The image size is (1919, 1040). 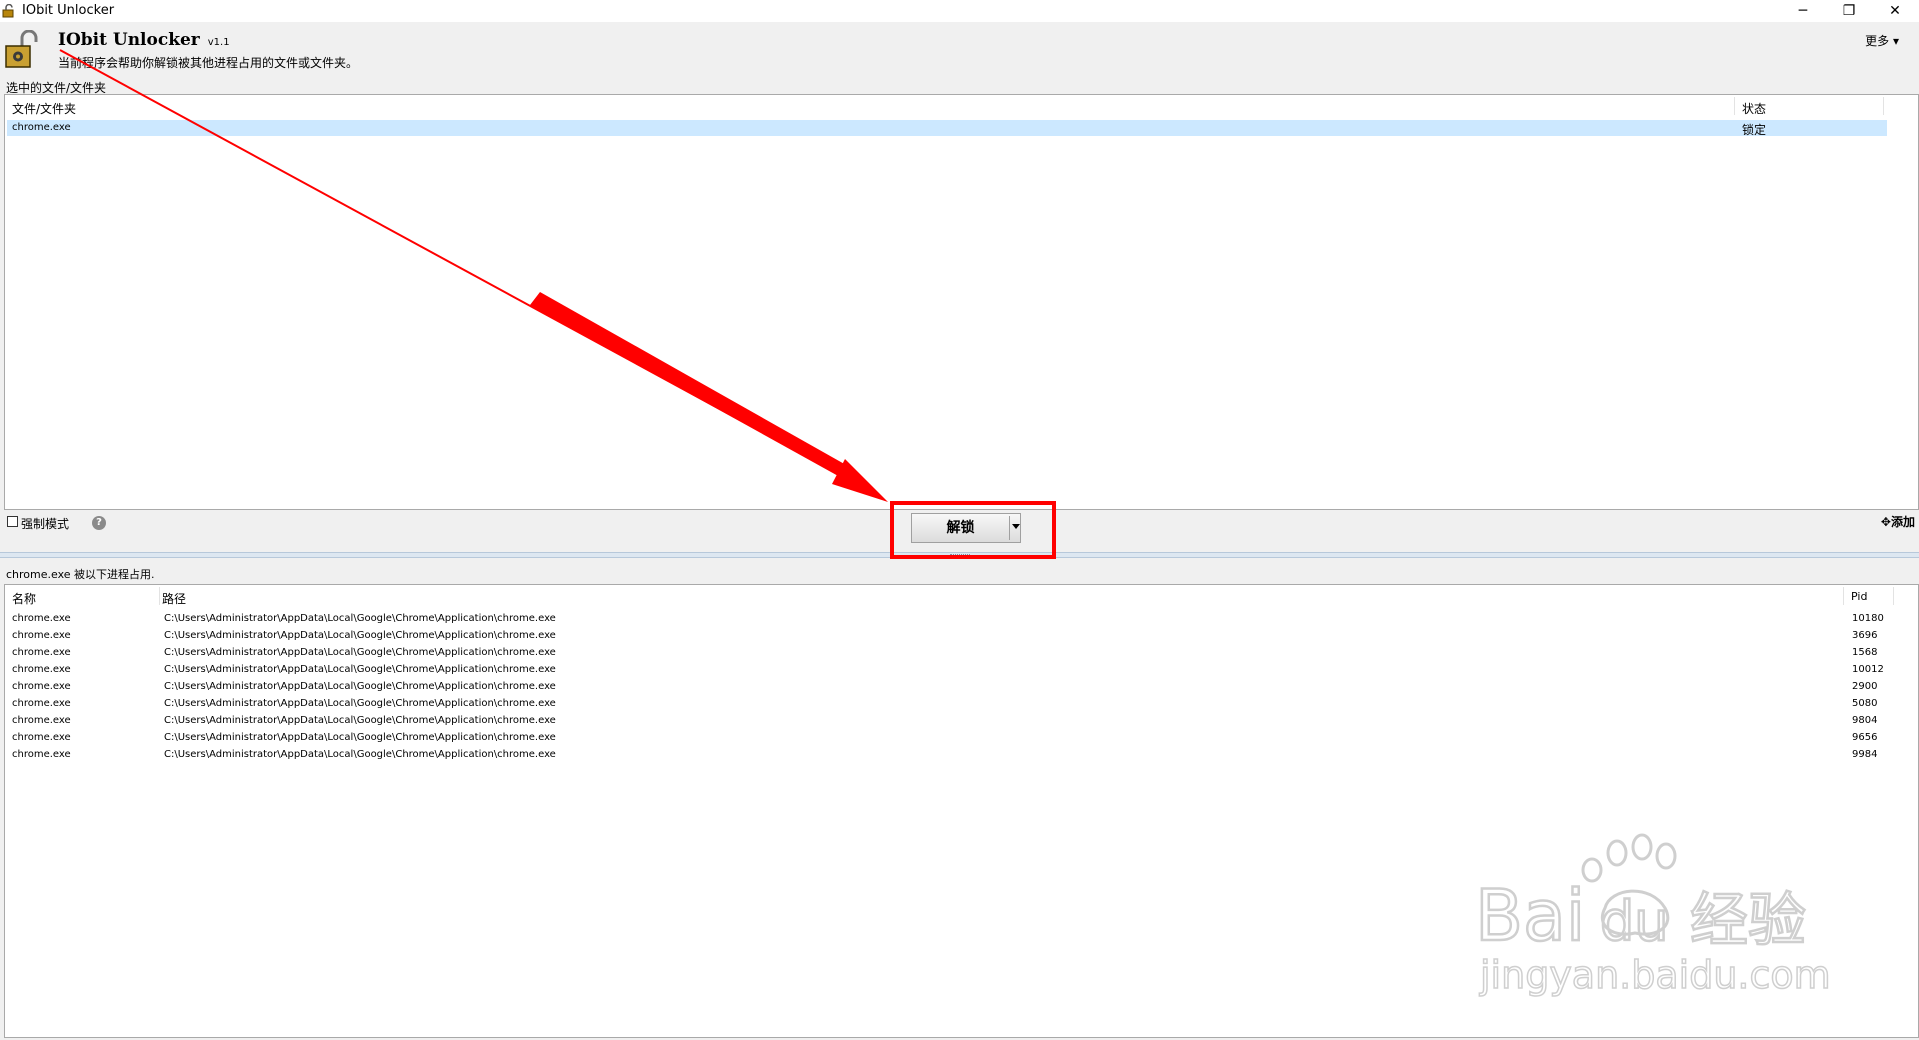 I want to click on process-pid: 3696, so click(x=1865, y=635).